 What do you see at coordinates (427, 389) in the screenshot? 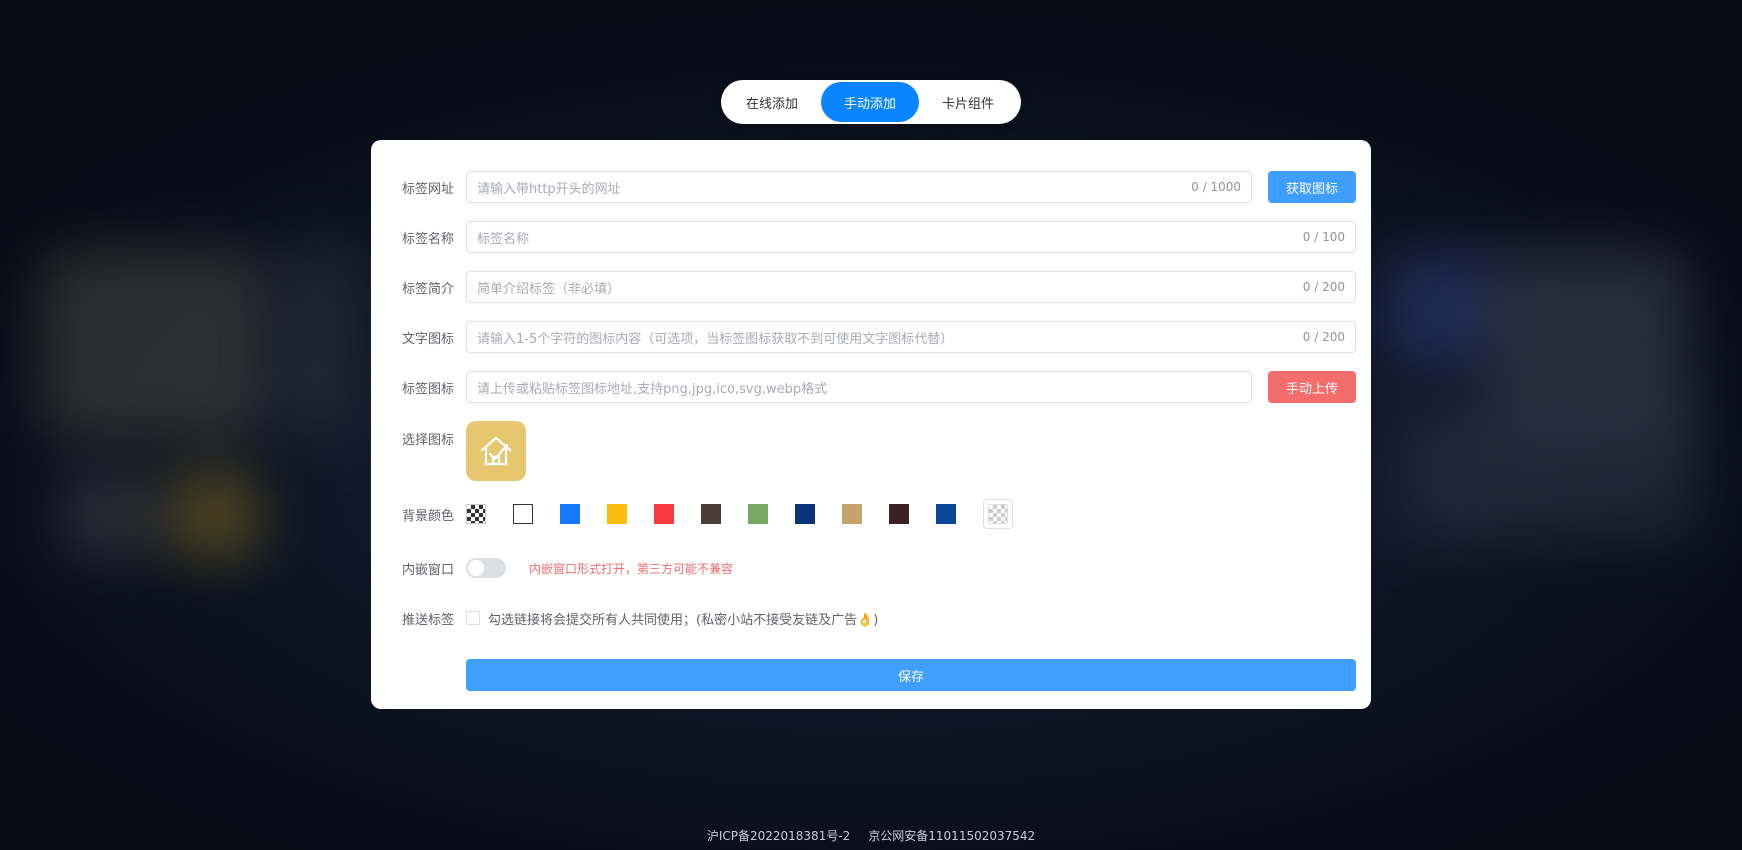
I see `icon-label: 标签图标` at bounding box center [427, 389].